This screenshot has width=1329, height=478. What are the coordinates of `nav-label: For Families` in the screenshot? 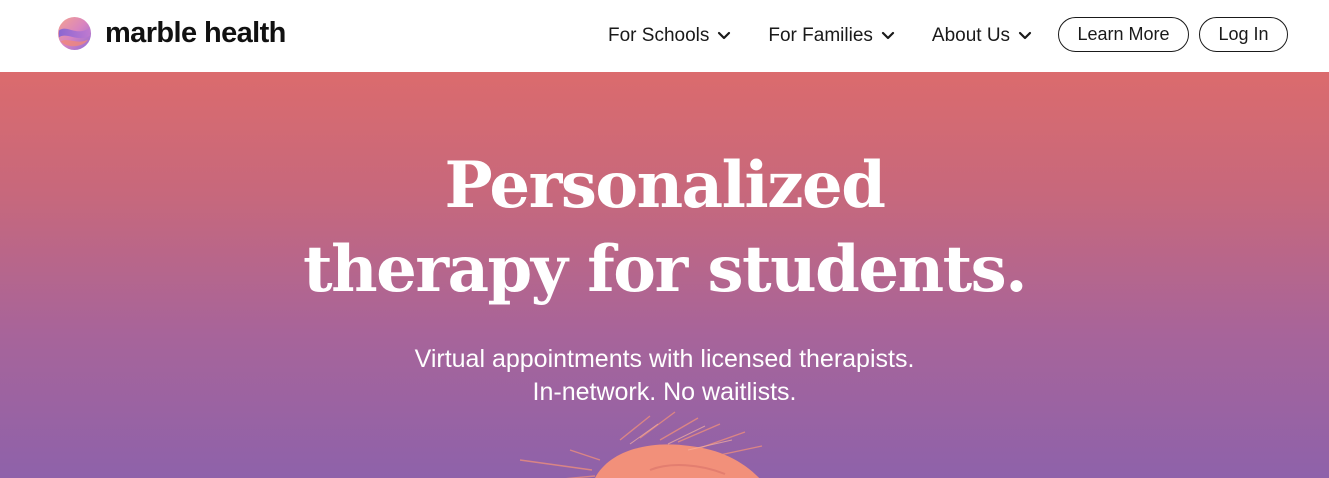 It's located at (820, 35).